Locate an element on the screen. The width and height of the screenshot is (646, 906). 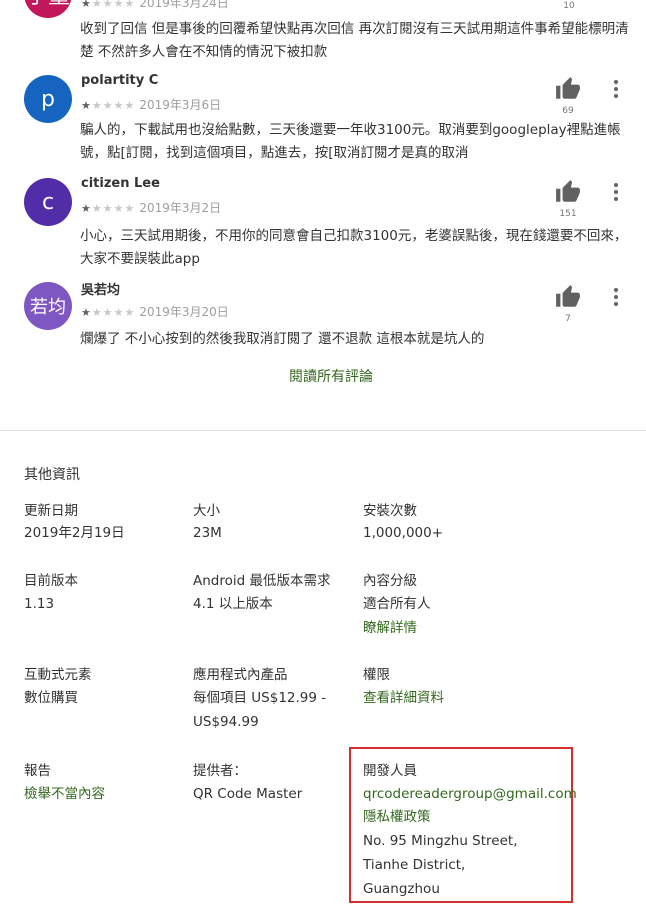
report-inappropriate-link: 檢舉不當內容 is located at coordinates (64, 794).